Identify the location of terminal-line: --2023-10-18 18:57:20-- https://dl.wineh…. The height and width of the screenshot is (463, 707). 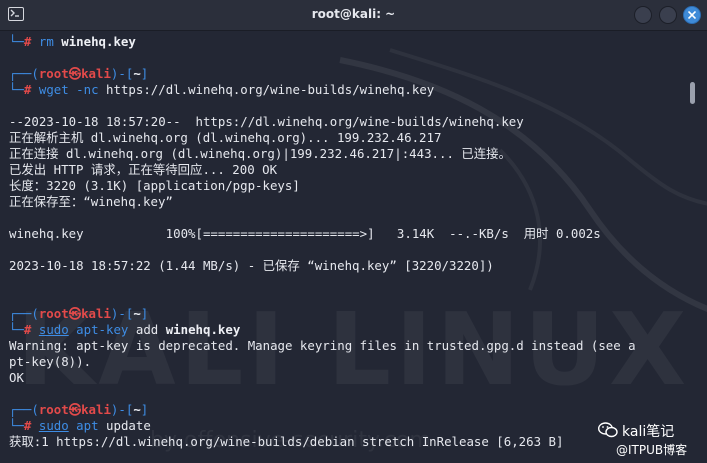
(266, 121).